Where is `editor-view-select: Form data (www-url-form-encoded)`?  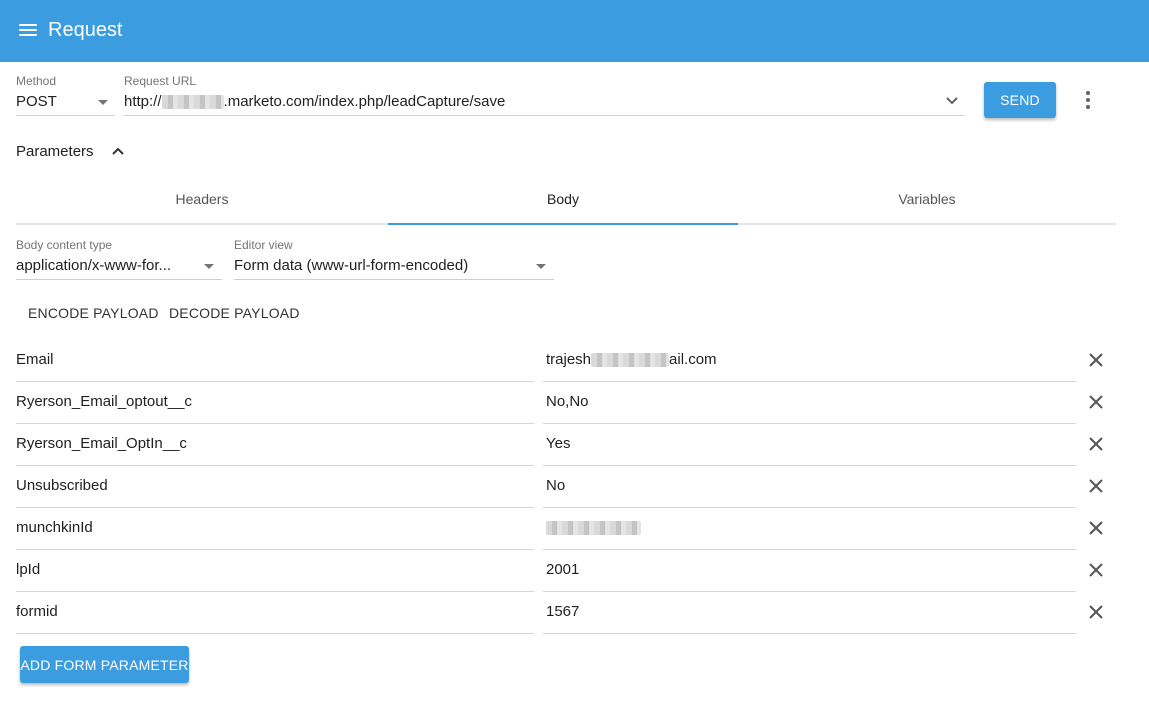
editor-view-select: Form data (www-url-form-encoded) is located at coordinates (379, 266).